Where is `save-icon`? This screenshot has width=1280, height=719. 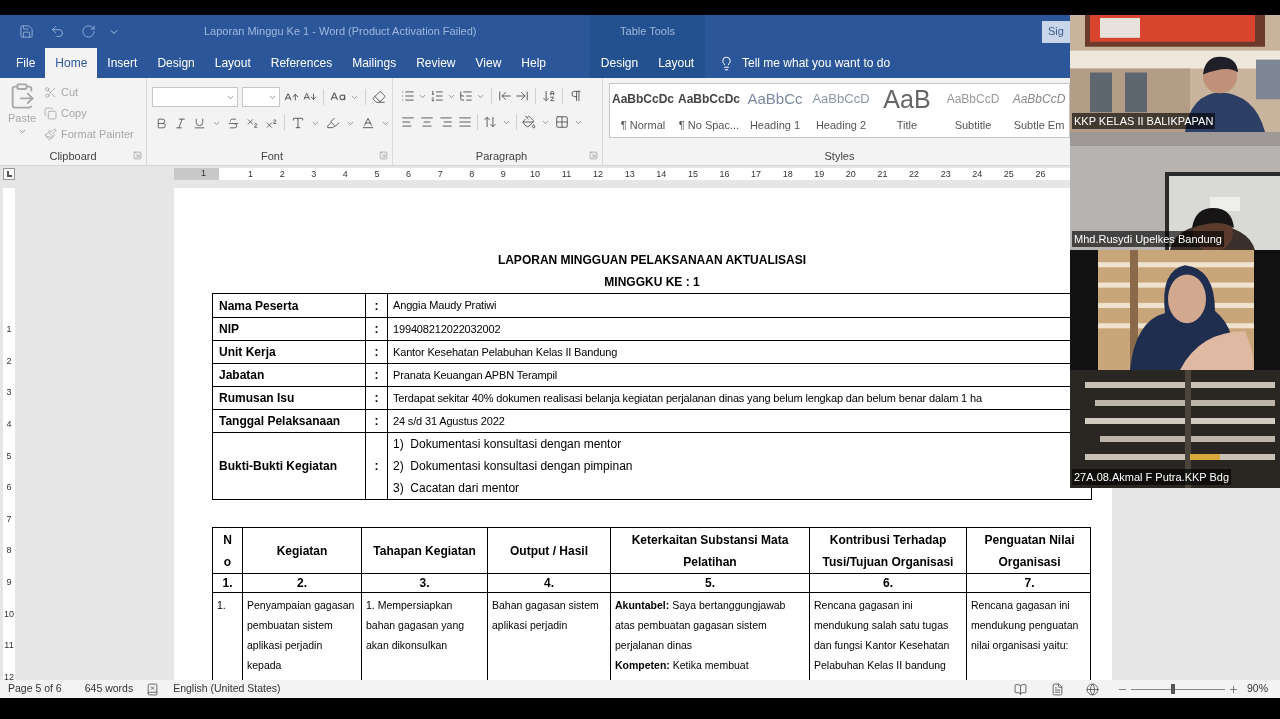 save-icon is located at coordinates (26, 31).